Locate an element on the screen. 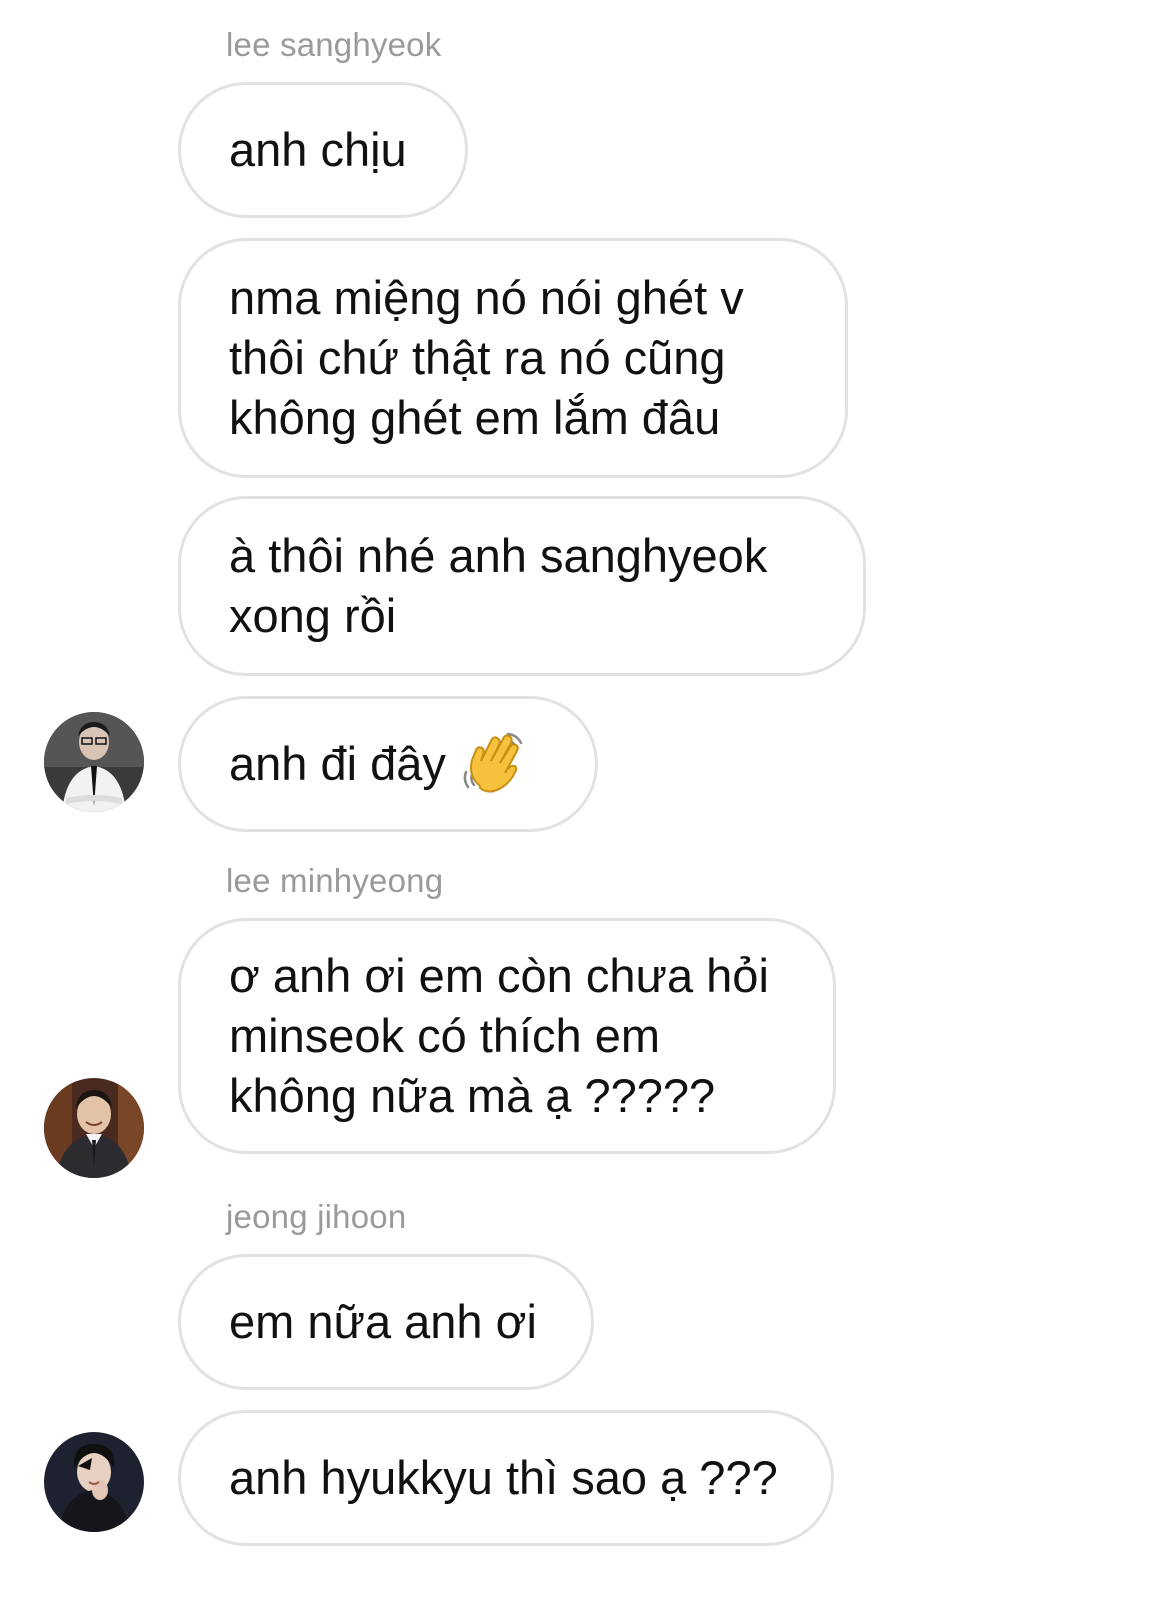  message-bubble: anh đi đây is located at coordinates (388, 764).